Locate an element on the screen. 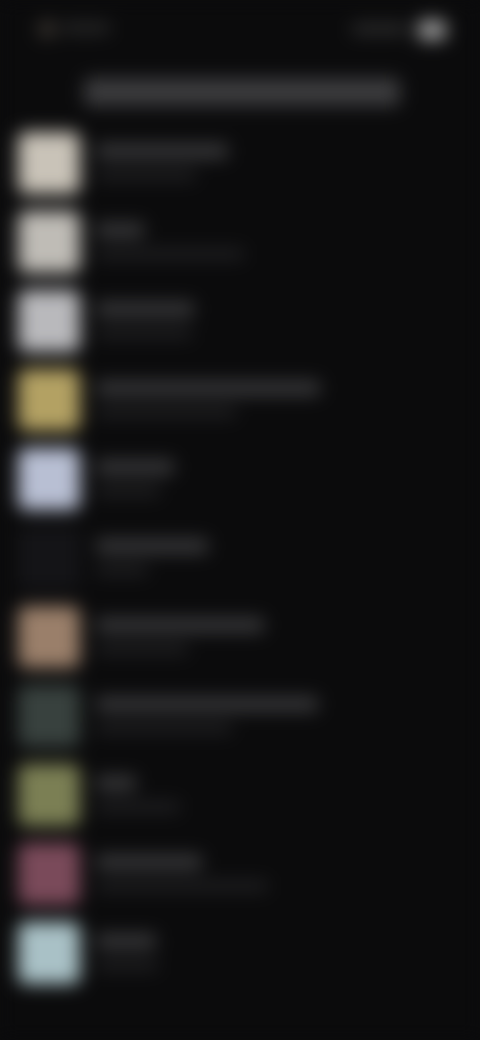 The height and width of the screenshot is (1040, 480). notification-icon is located at coordinates (47, 29).